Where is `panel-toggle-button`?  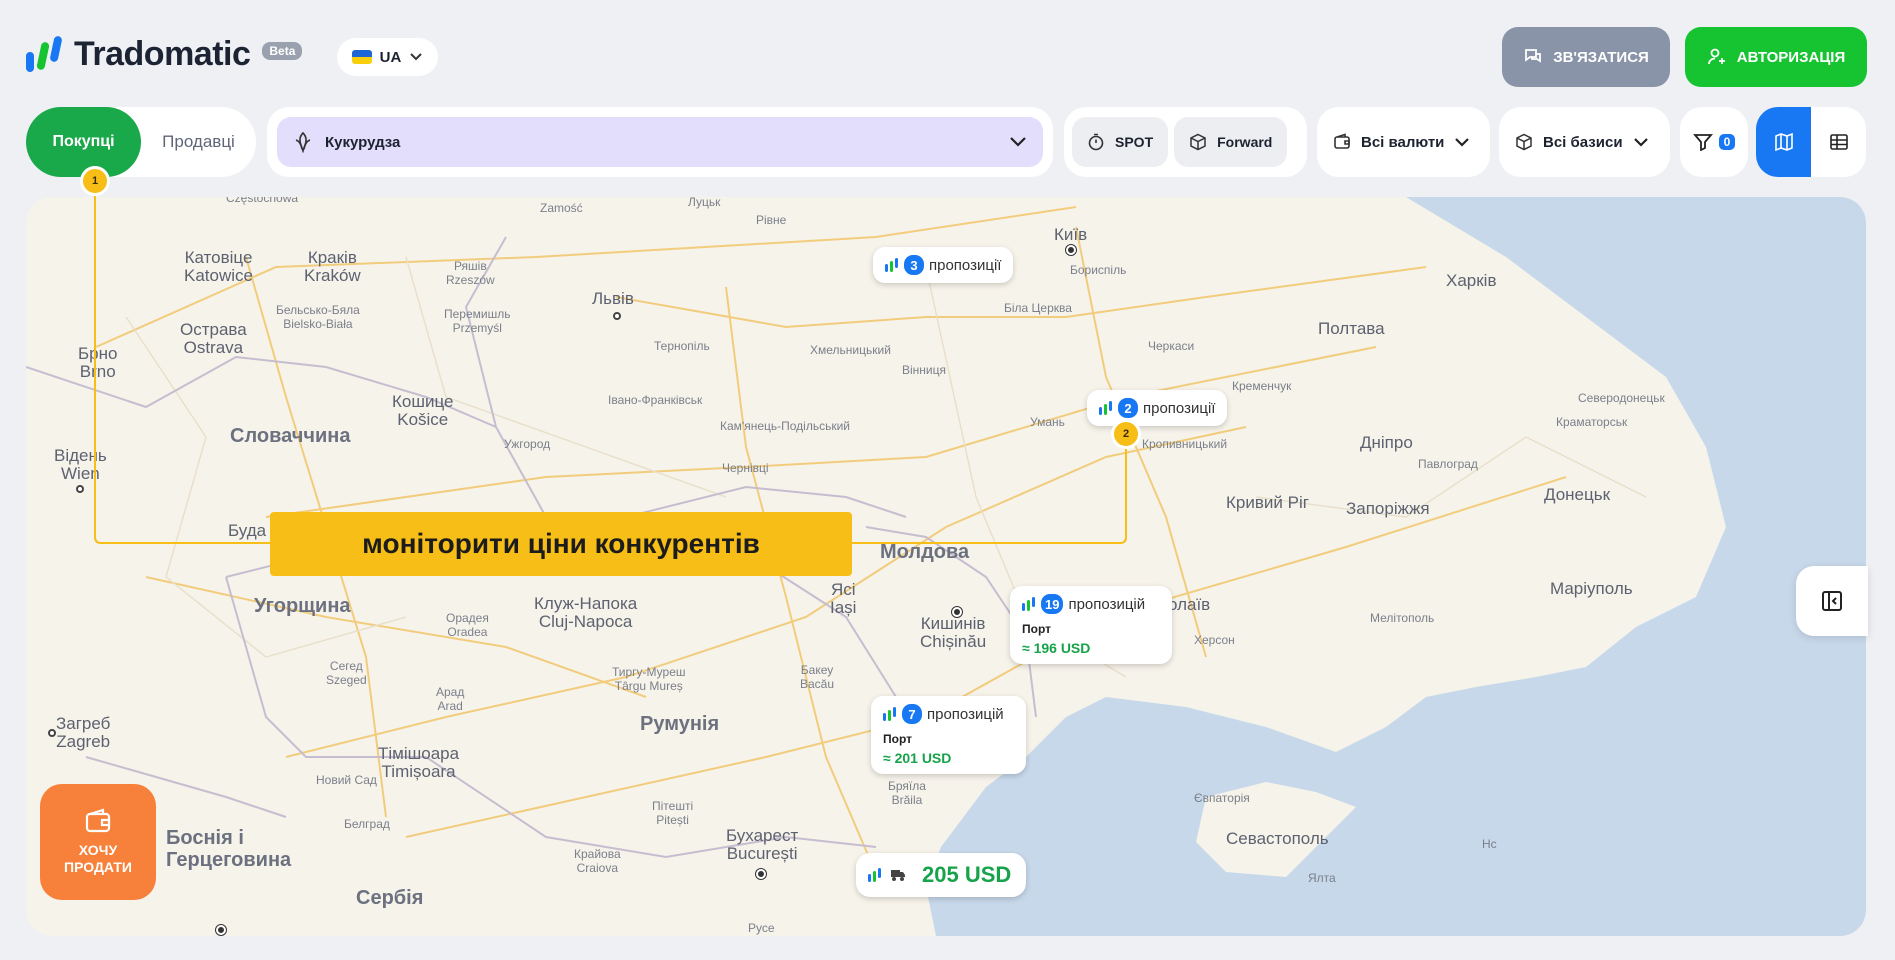
panel-toggle-button is located at coordinates (1832, 601).